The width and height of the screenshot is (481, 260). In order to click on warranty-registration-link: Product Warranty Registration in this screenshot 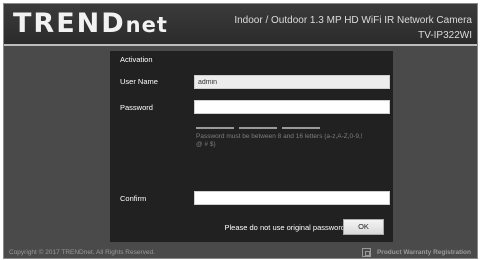, I will do `click(416, 252)`.